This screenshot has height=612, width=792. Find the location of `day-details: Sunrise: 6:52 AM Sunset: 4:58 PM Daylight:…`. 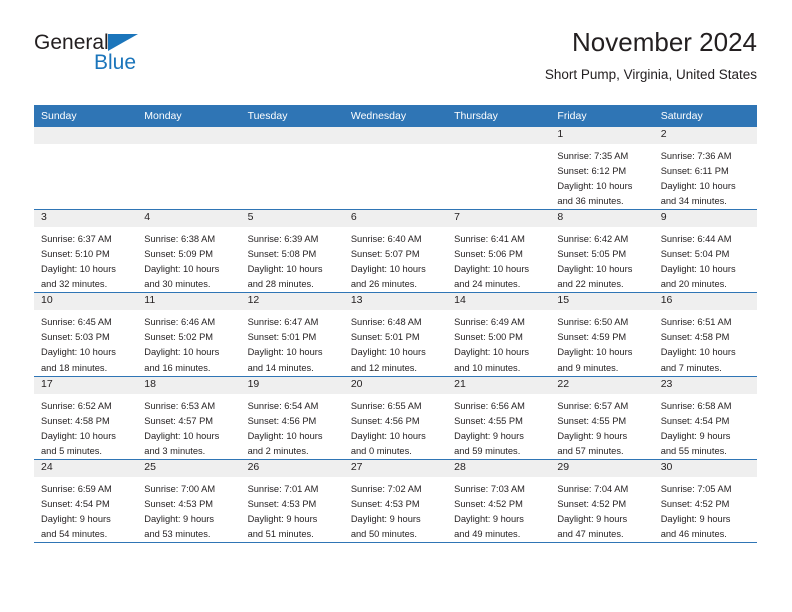

day-details: Sunrise: 6:52 AM Sunset: 4:58 PM Daylight:… is located at coordinates (85, 426).